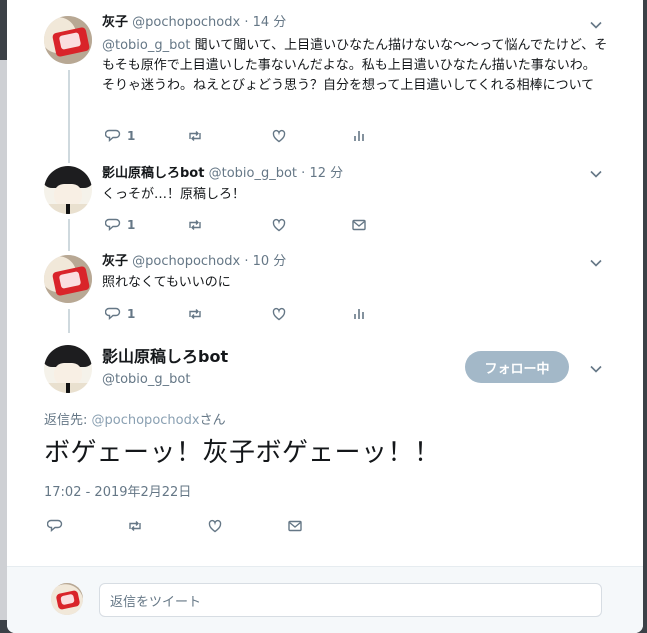  Describe the element at coordinates (326, 173) in the screenshot. I see `tweet-time: 12 分` at that location.